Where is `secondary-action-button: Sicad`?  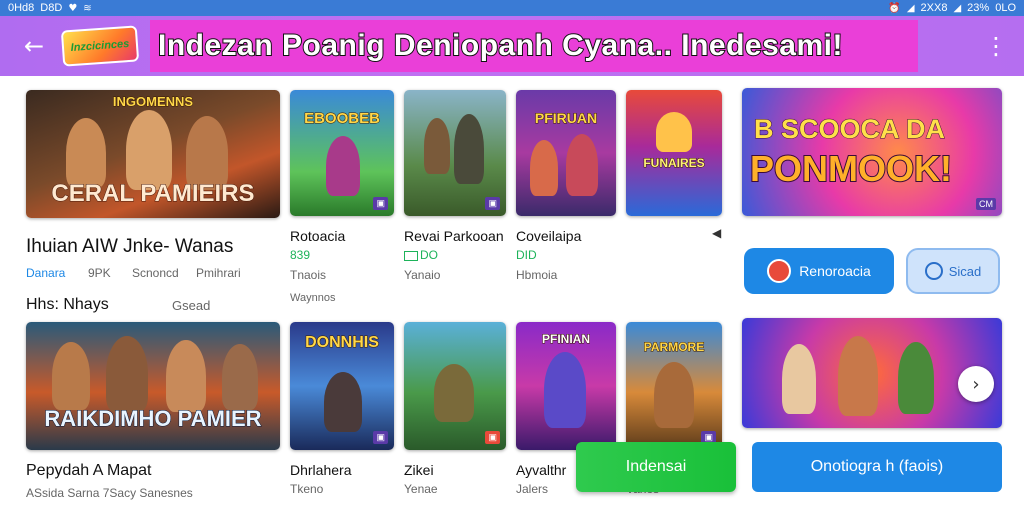 secondary-action-button: Sicad is located at coordinates (953, 271).